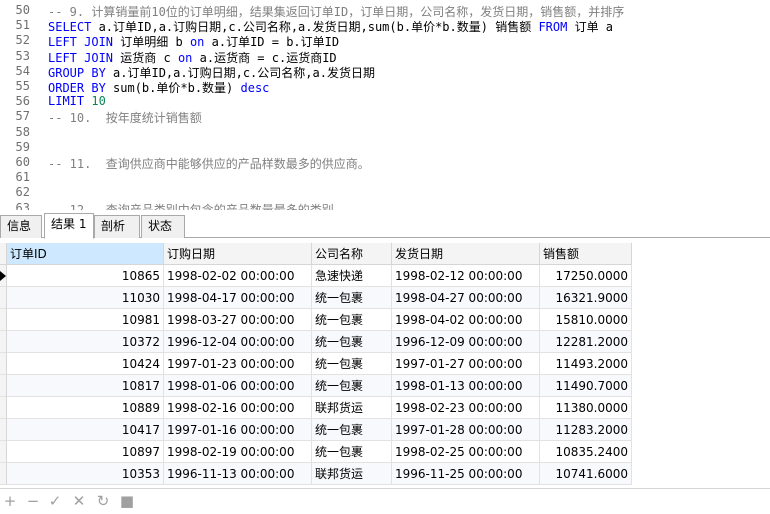 The width and height of the screenshot is (770, 514). Describe the element at coordinates (466, 364) in the screenshot. I see `cell-ship-date: 1997-01-27 00:00:00` at that location.